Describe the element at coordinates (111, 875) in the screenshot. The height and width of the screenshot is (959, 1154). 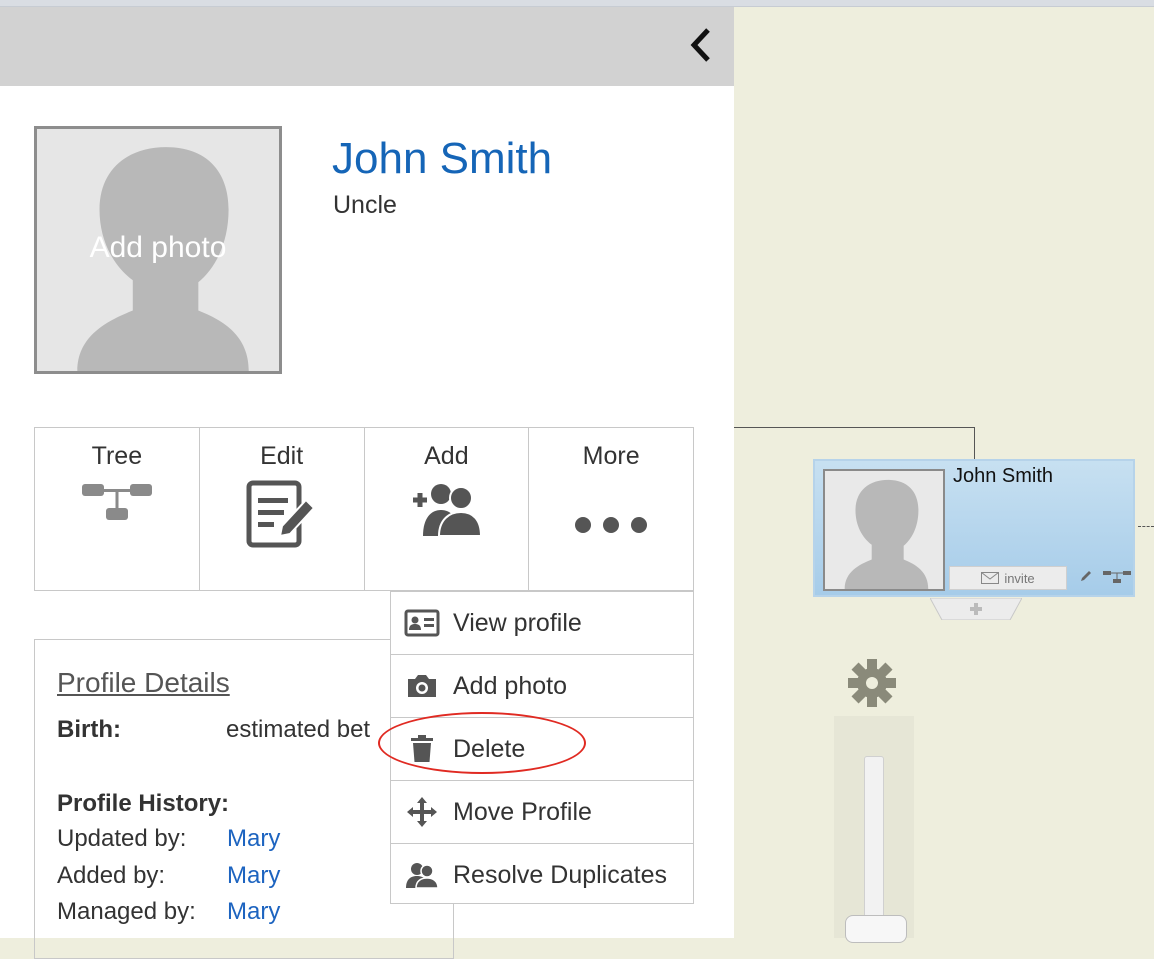
I see `history-label: Added by:` at that location.